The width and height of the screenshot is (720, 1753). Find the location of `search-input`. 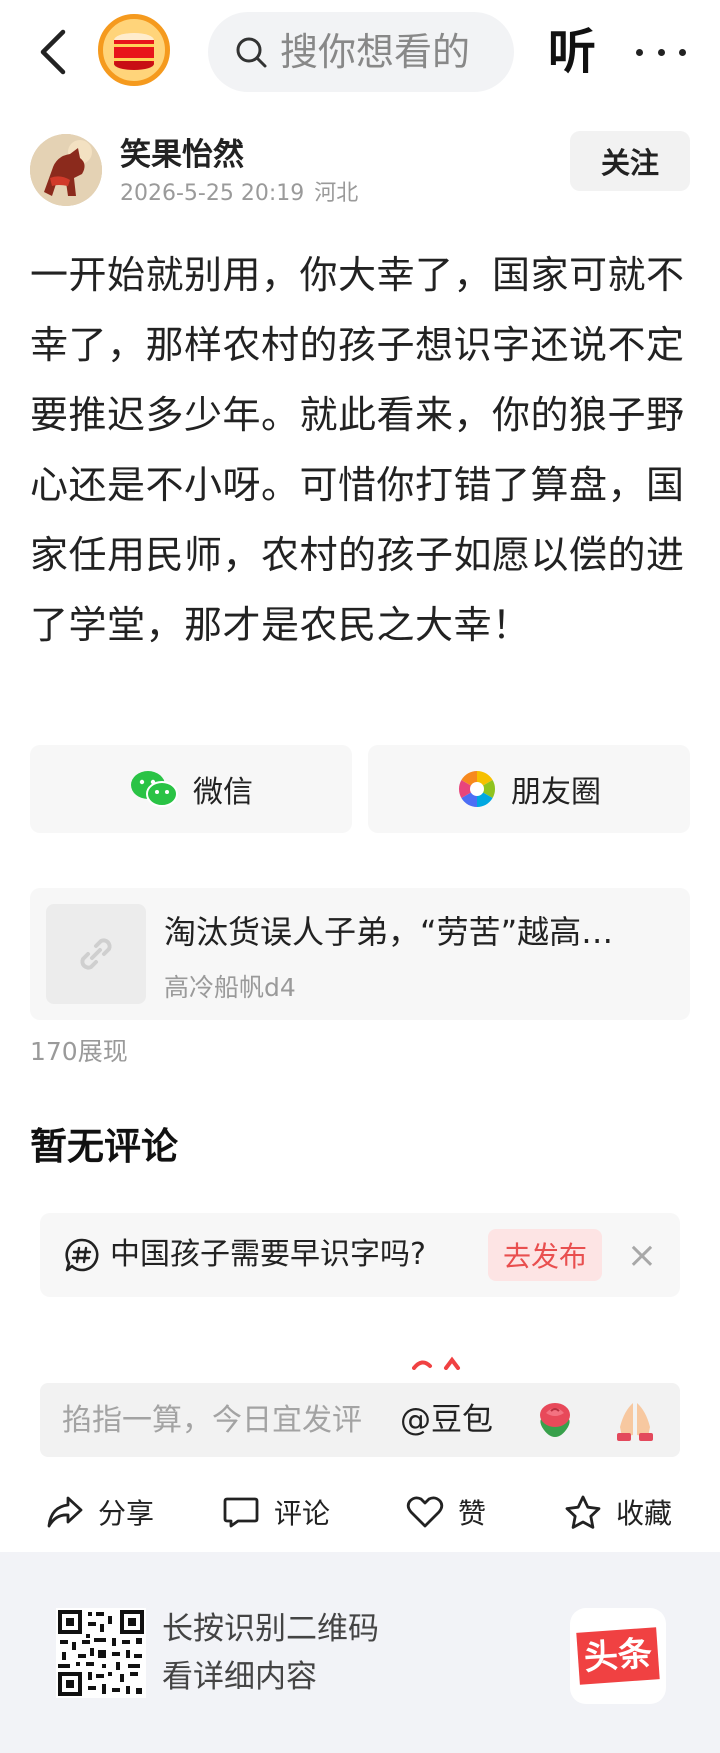

search-input is located at coordinates (385, 52).